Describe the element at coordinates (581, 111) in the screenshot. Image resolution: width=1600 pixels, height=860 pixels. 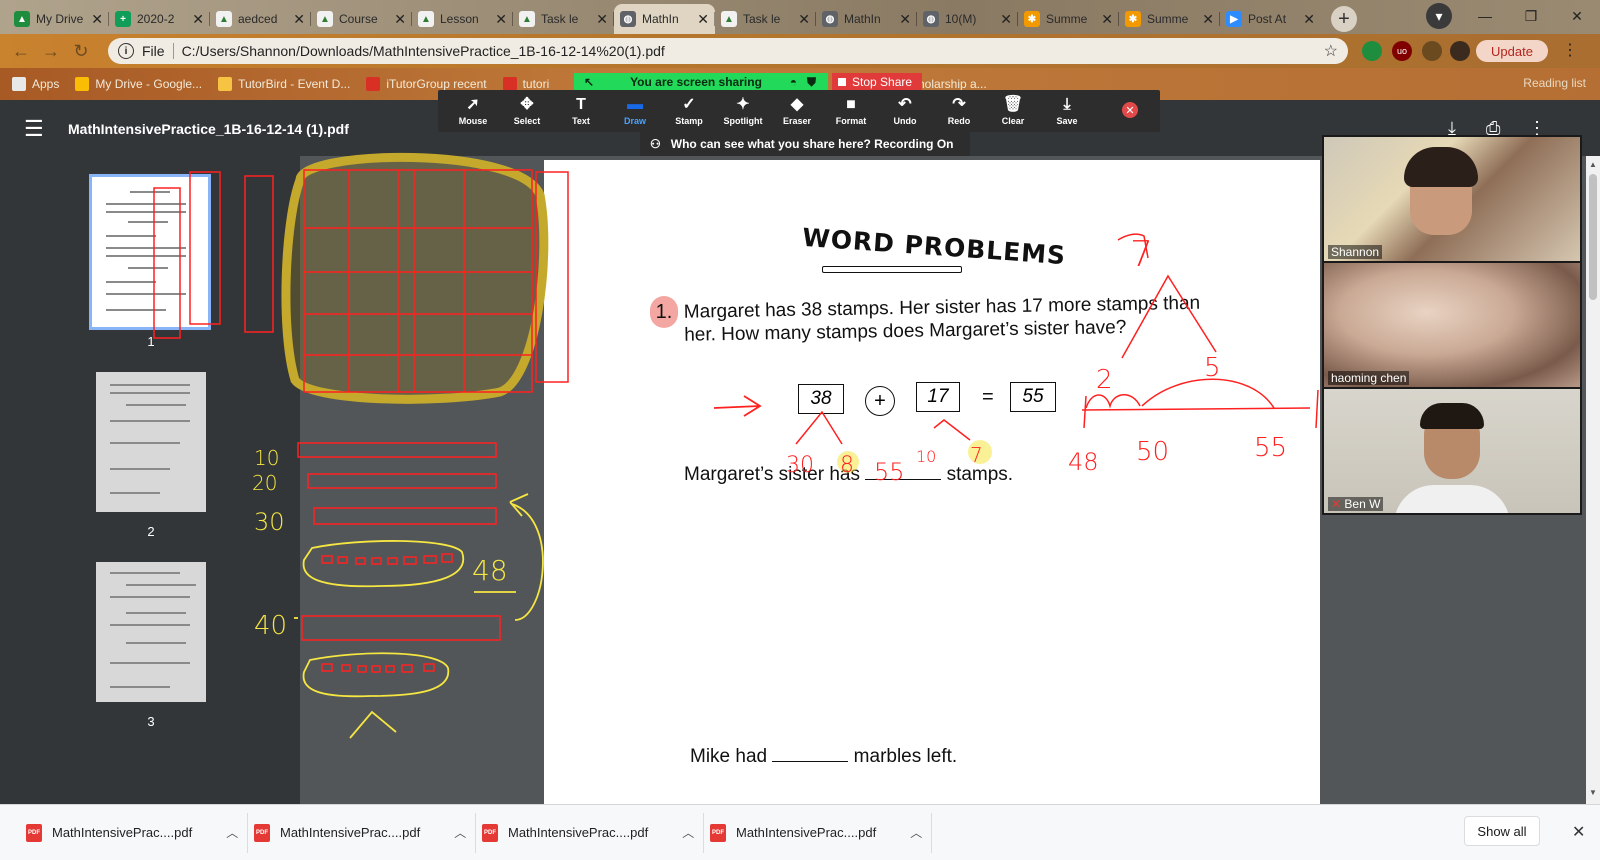
I see `tool-text: T Text` at that location.